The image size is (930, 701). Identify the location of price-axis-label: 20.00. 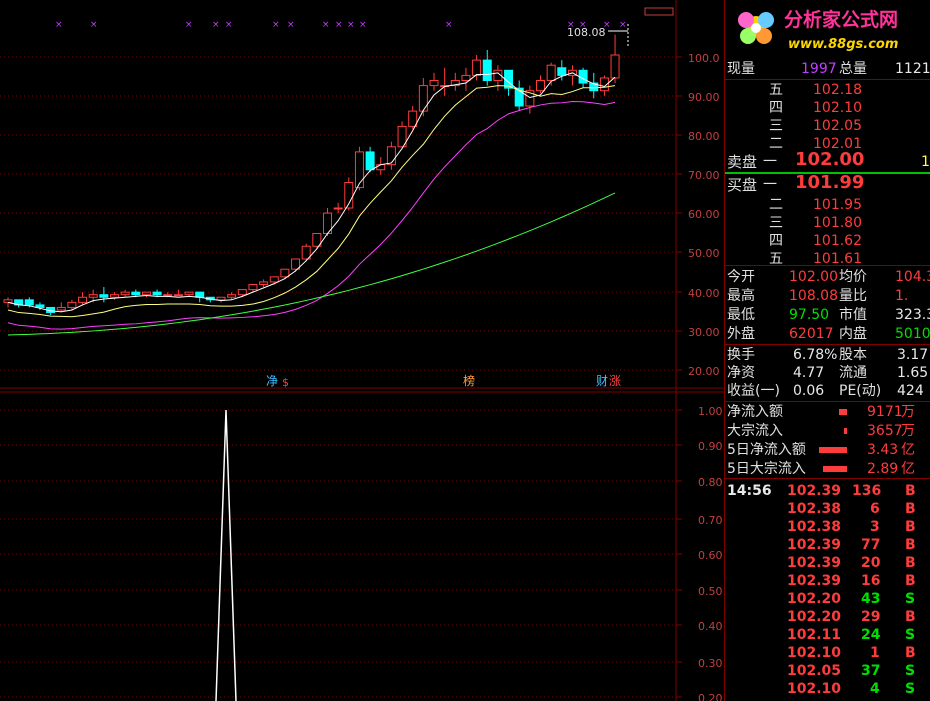
(704, 371).